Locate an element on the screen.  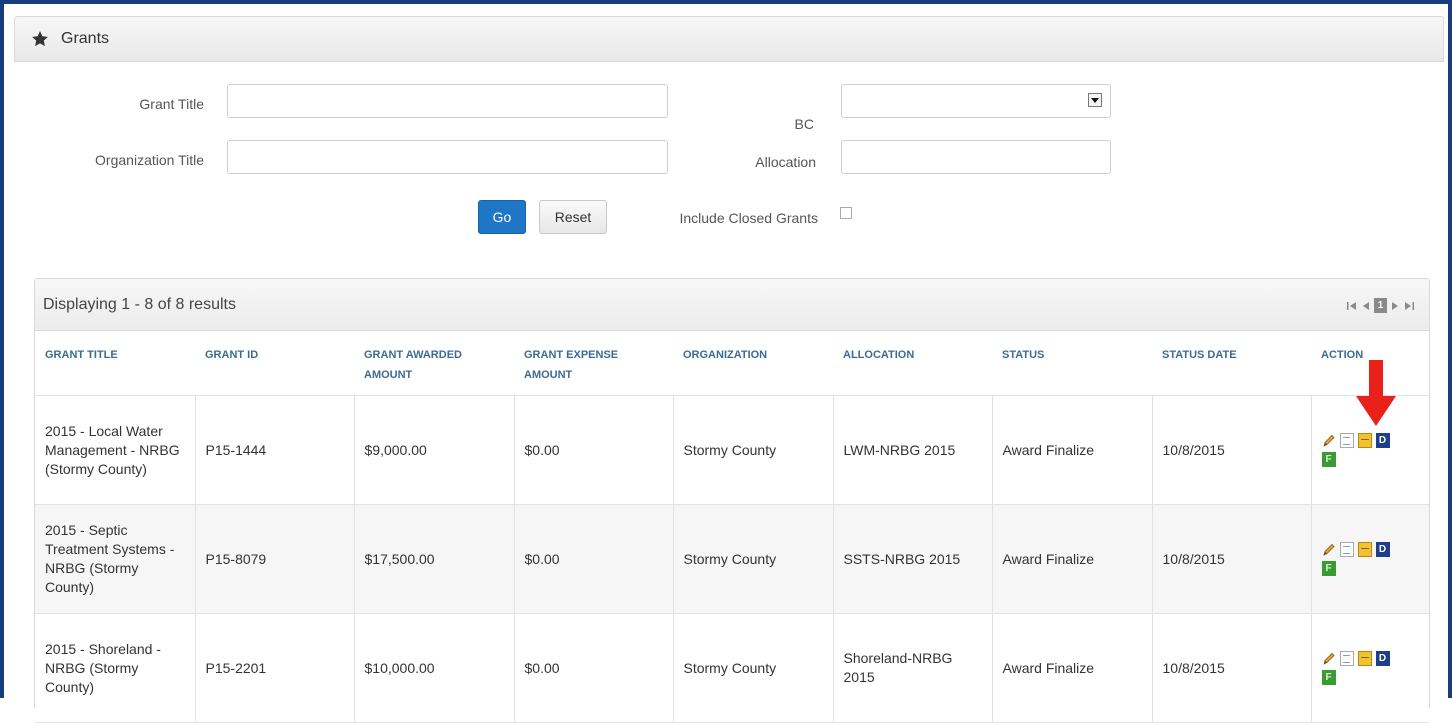
prev-page-icon is located at coordinates (1366, 306).